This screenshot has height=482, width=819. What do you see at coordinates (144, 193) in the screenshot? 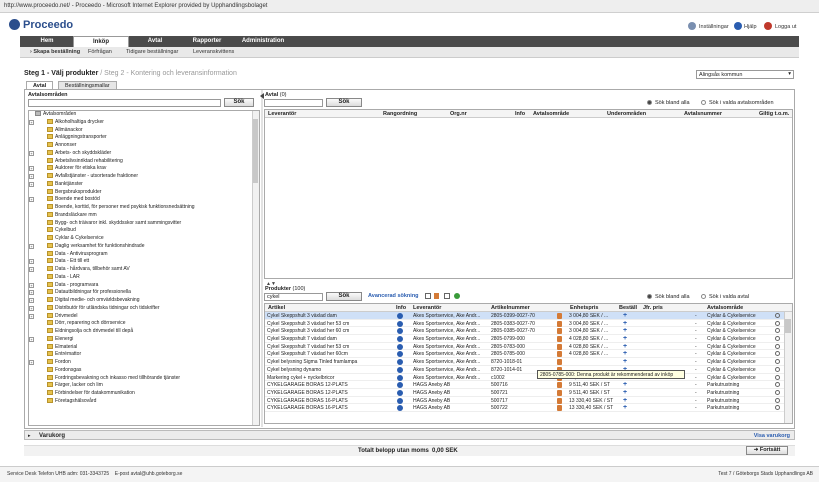
I see `tree-node: Bergsbruksprodukter` at bounding box center [144, 193].